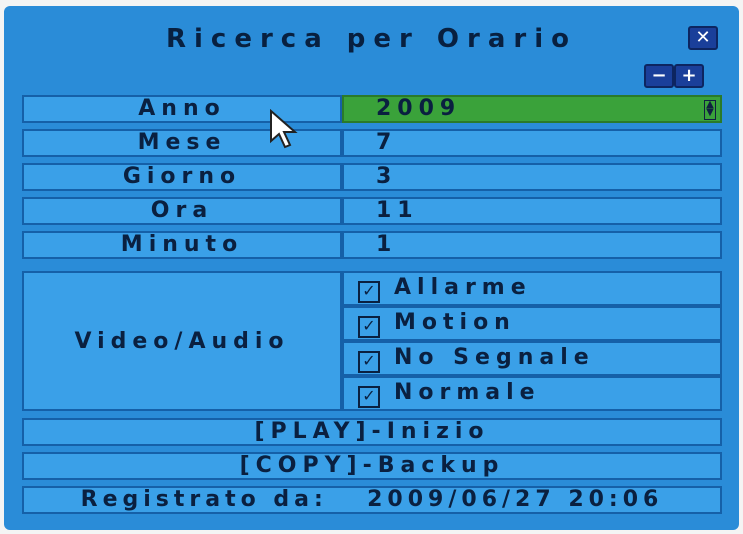  I want to click on copy-button: [COPY]-Backup, so click(372, 466).